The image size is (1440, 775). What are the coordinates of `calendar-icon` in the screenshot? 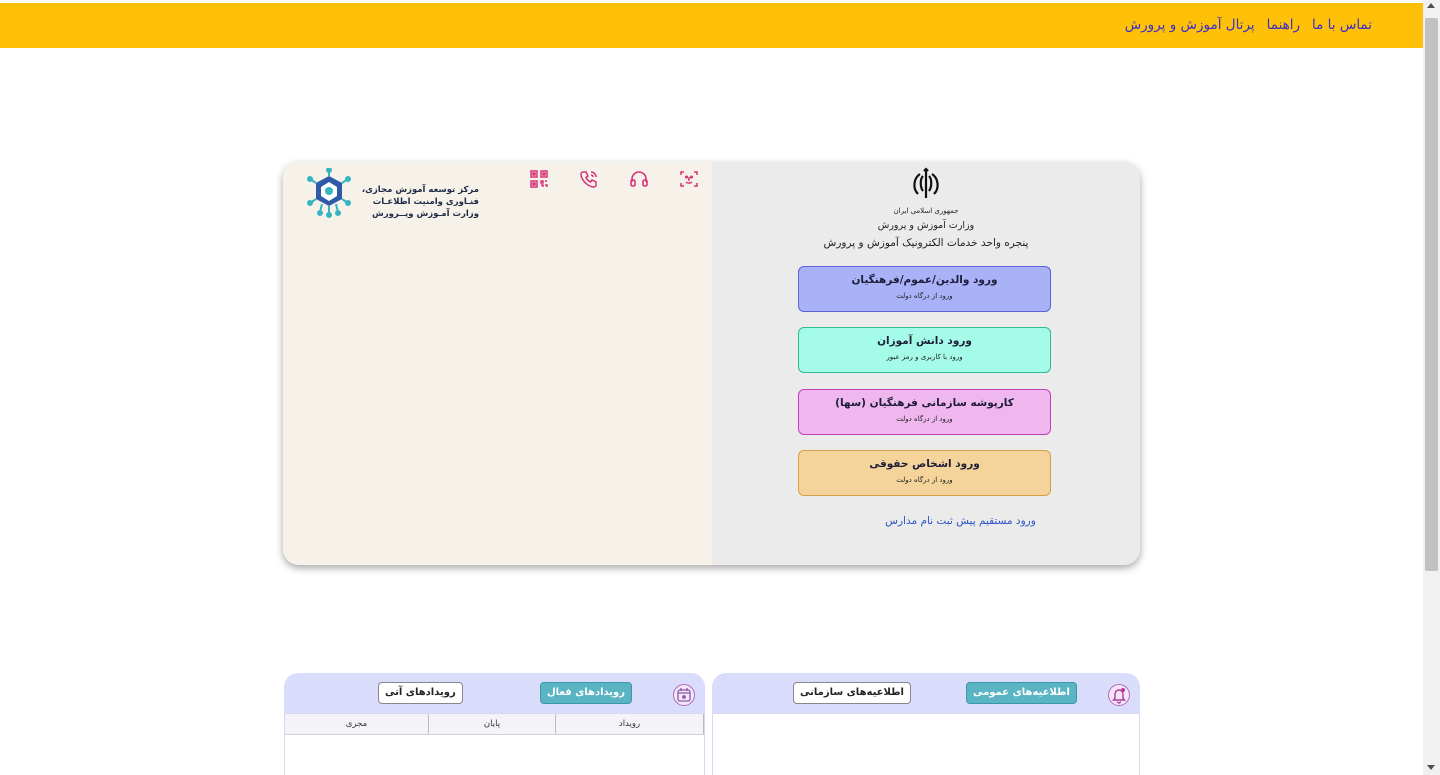 It's located at (684, 695).